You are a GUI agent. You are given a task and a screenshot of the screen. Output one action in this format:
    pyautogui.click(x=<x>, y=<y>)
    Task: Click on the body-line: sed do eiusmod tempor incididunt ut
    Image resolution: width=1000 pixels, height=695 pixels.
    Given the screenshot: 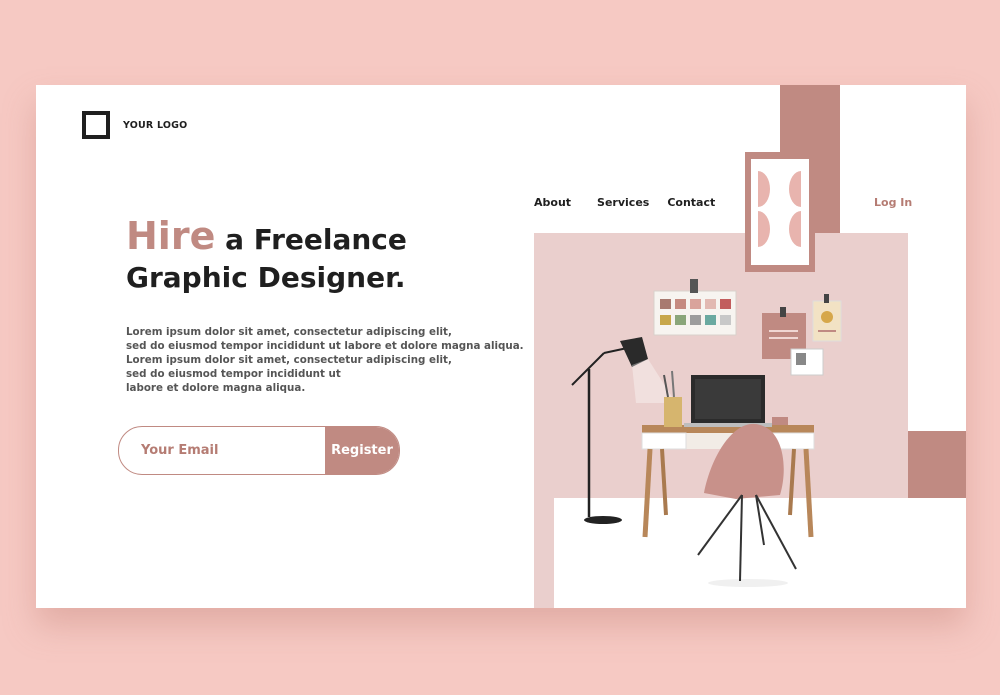 What is the action you would take?
    pyautogui.click(x=233, y=374)
    